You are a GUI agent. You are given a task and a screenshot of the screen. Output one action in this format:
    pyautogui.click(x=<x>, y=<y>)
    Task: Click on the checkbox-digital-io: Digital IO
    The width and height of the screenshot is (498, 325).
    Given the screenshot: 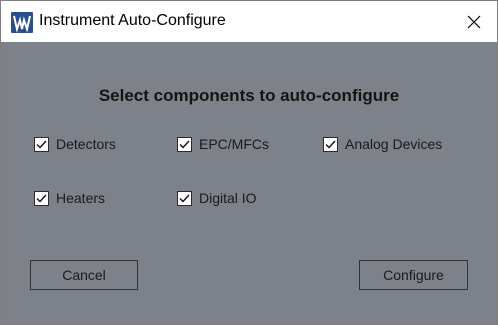 What is the action you would take?
    pyautogui.click(x=217, y=198)
    